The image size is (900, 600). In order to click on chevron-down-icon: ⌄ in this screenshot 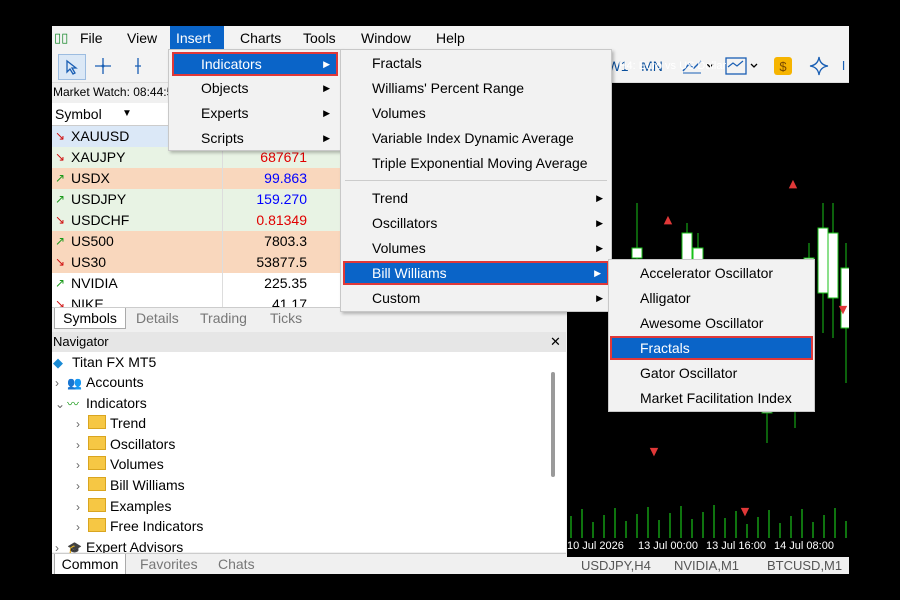, I will do `click(61, 404)`.